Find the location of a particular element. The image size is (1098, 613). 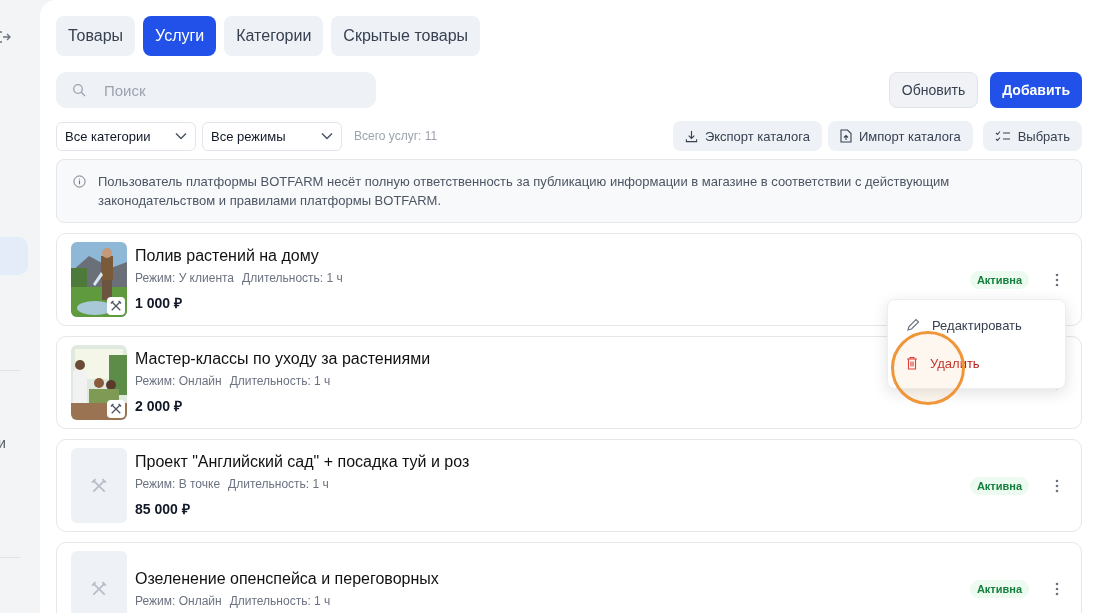

info-icon is located at coordinates (79, 181).